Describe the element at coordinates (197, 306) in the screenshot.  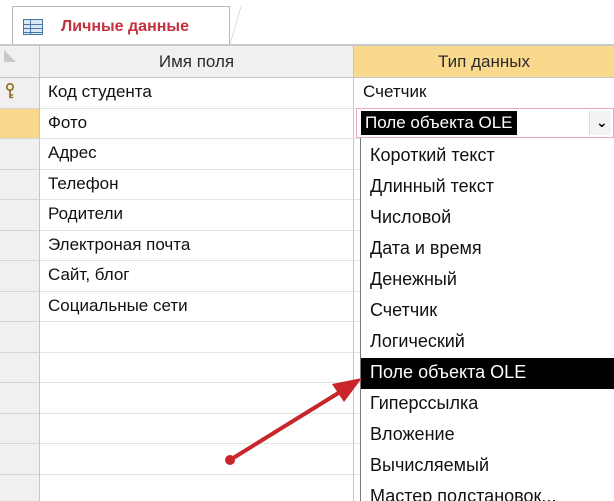
I see `field-name-cell: Социальные сети` at that location.